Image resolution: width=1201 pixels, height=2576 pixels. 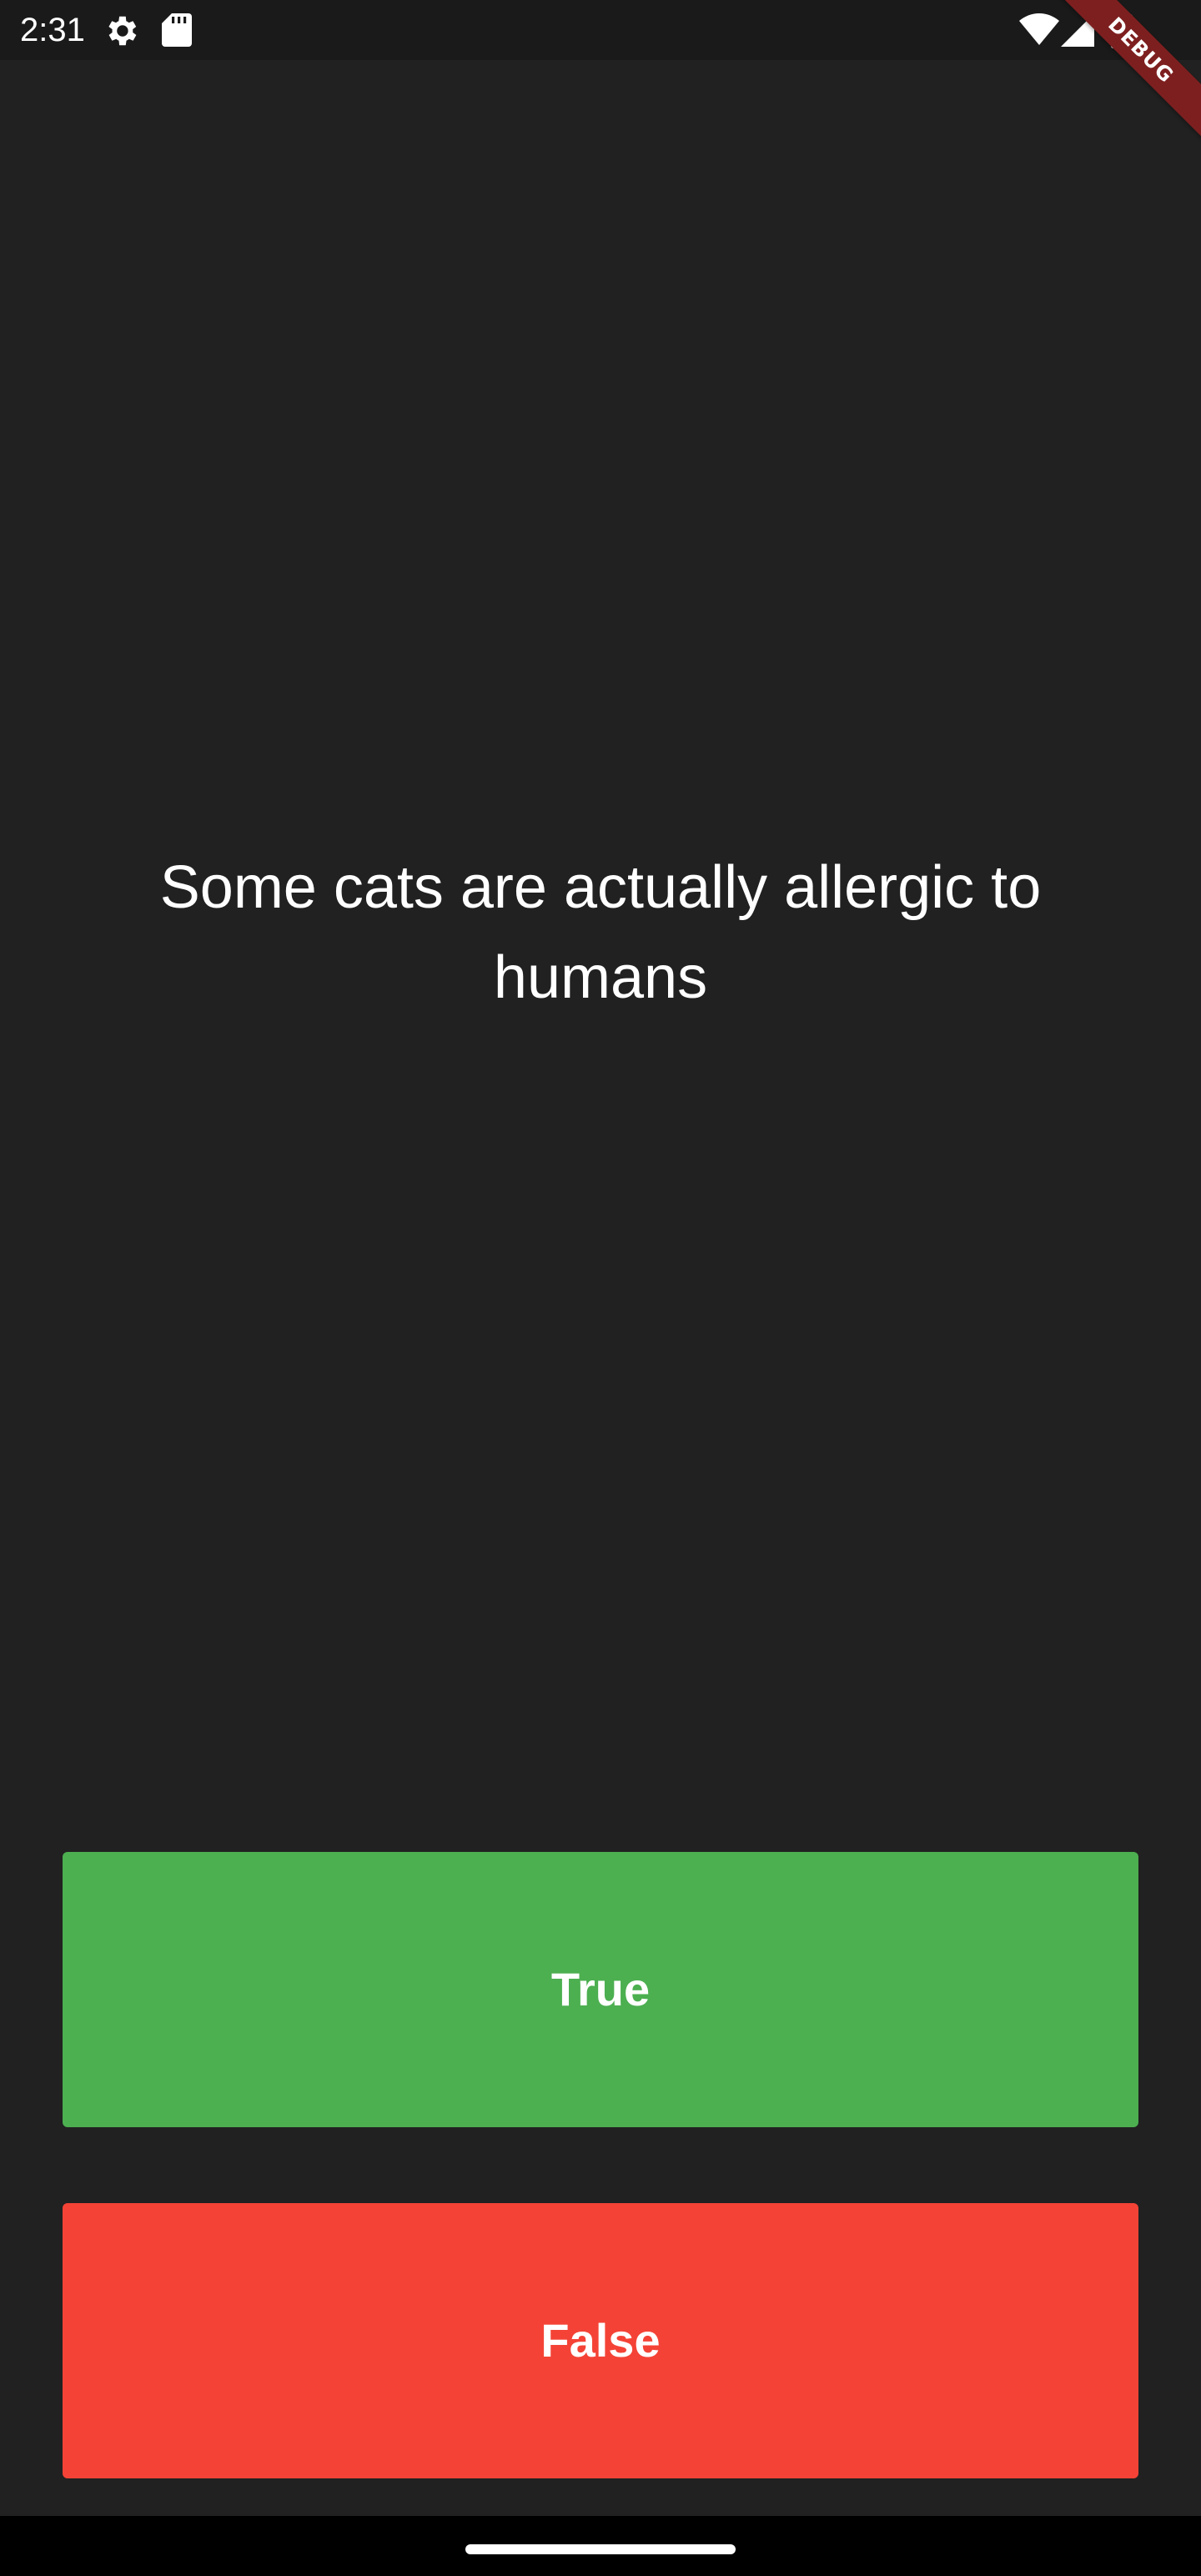 I want to click on wifi-icon, so click(x=1039, y=29).